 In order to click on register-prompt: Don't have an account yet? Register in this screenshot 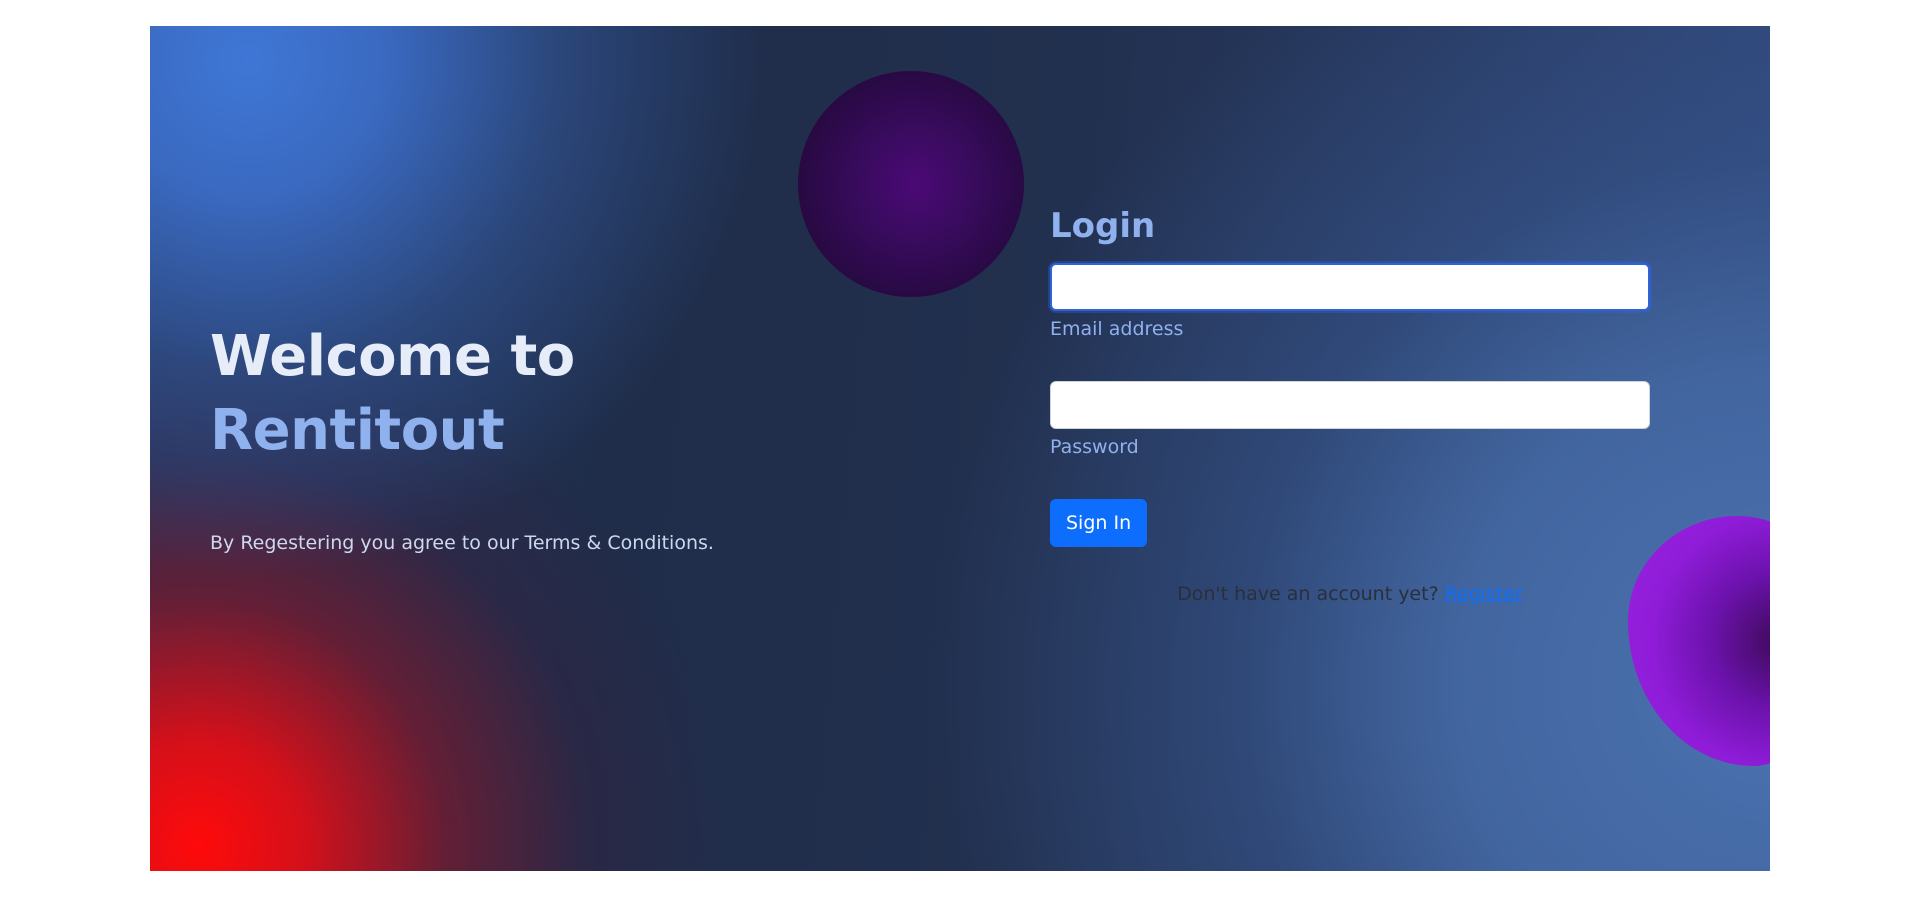, I will do `click(1350, 594)`.